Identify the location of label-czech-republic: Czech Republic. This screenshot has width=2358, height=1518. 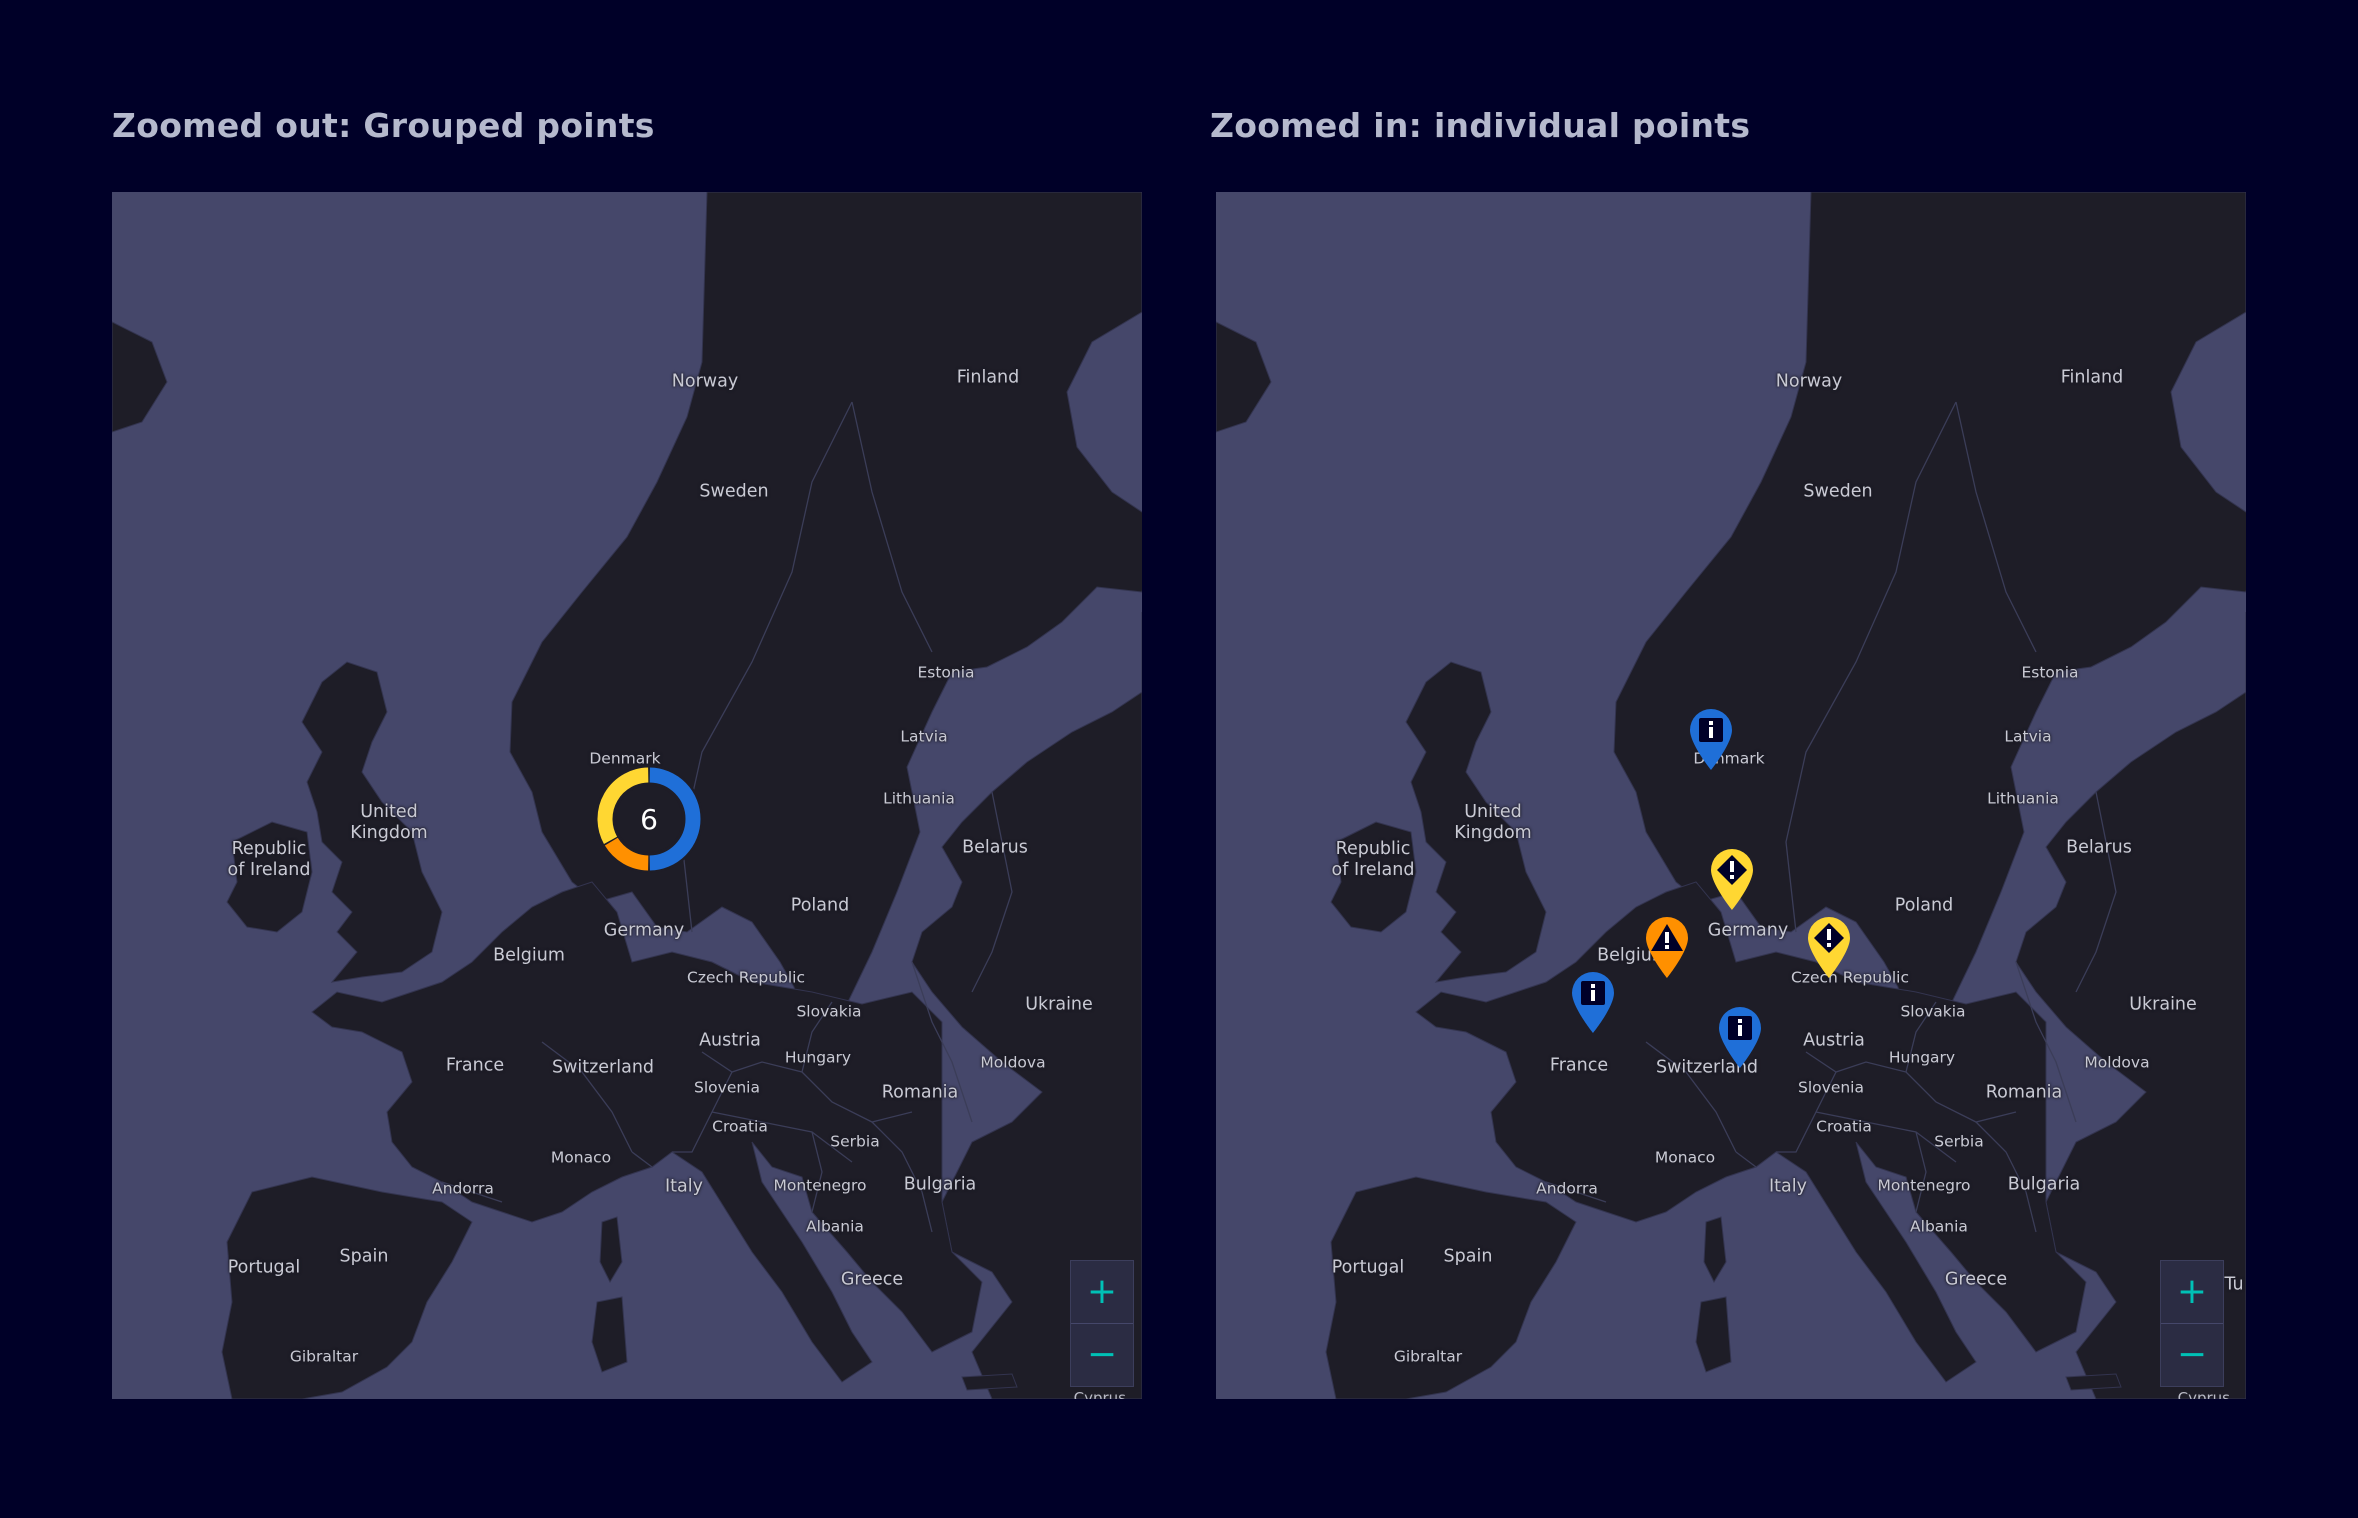
(746, 977).